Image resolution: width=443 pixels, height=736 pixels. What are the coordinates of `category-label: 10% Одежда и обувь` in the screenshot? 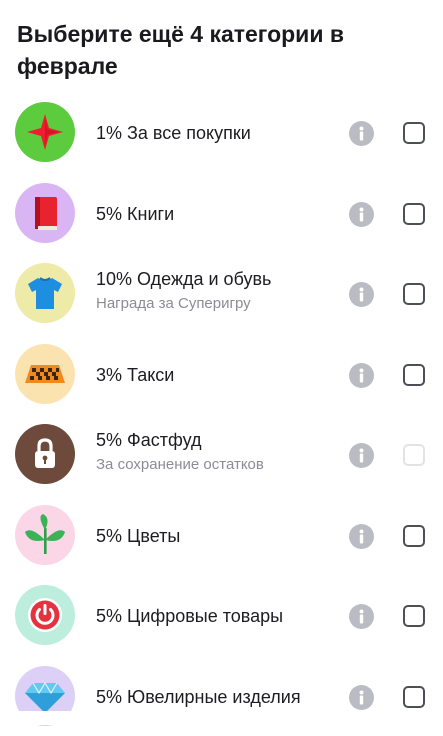 It's located at (183, 279).